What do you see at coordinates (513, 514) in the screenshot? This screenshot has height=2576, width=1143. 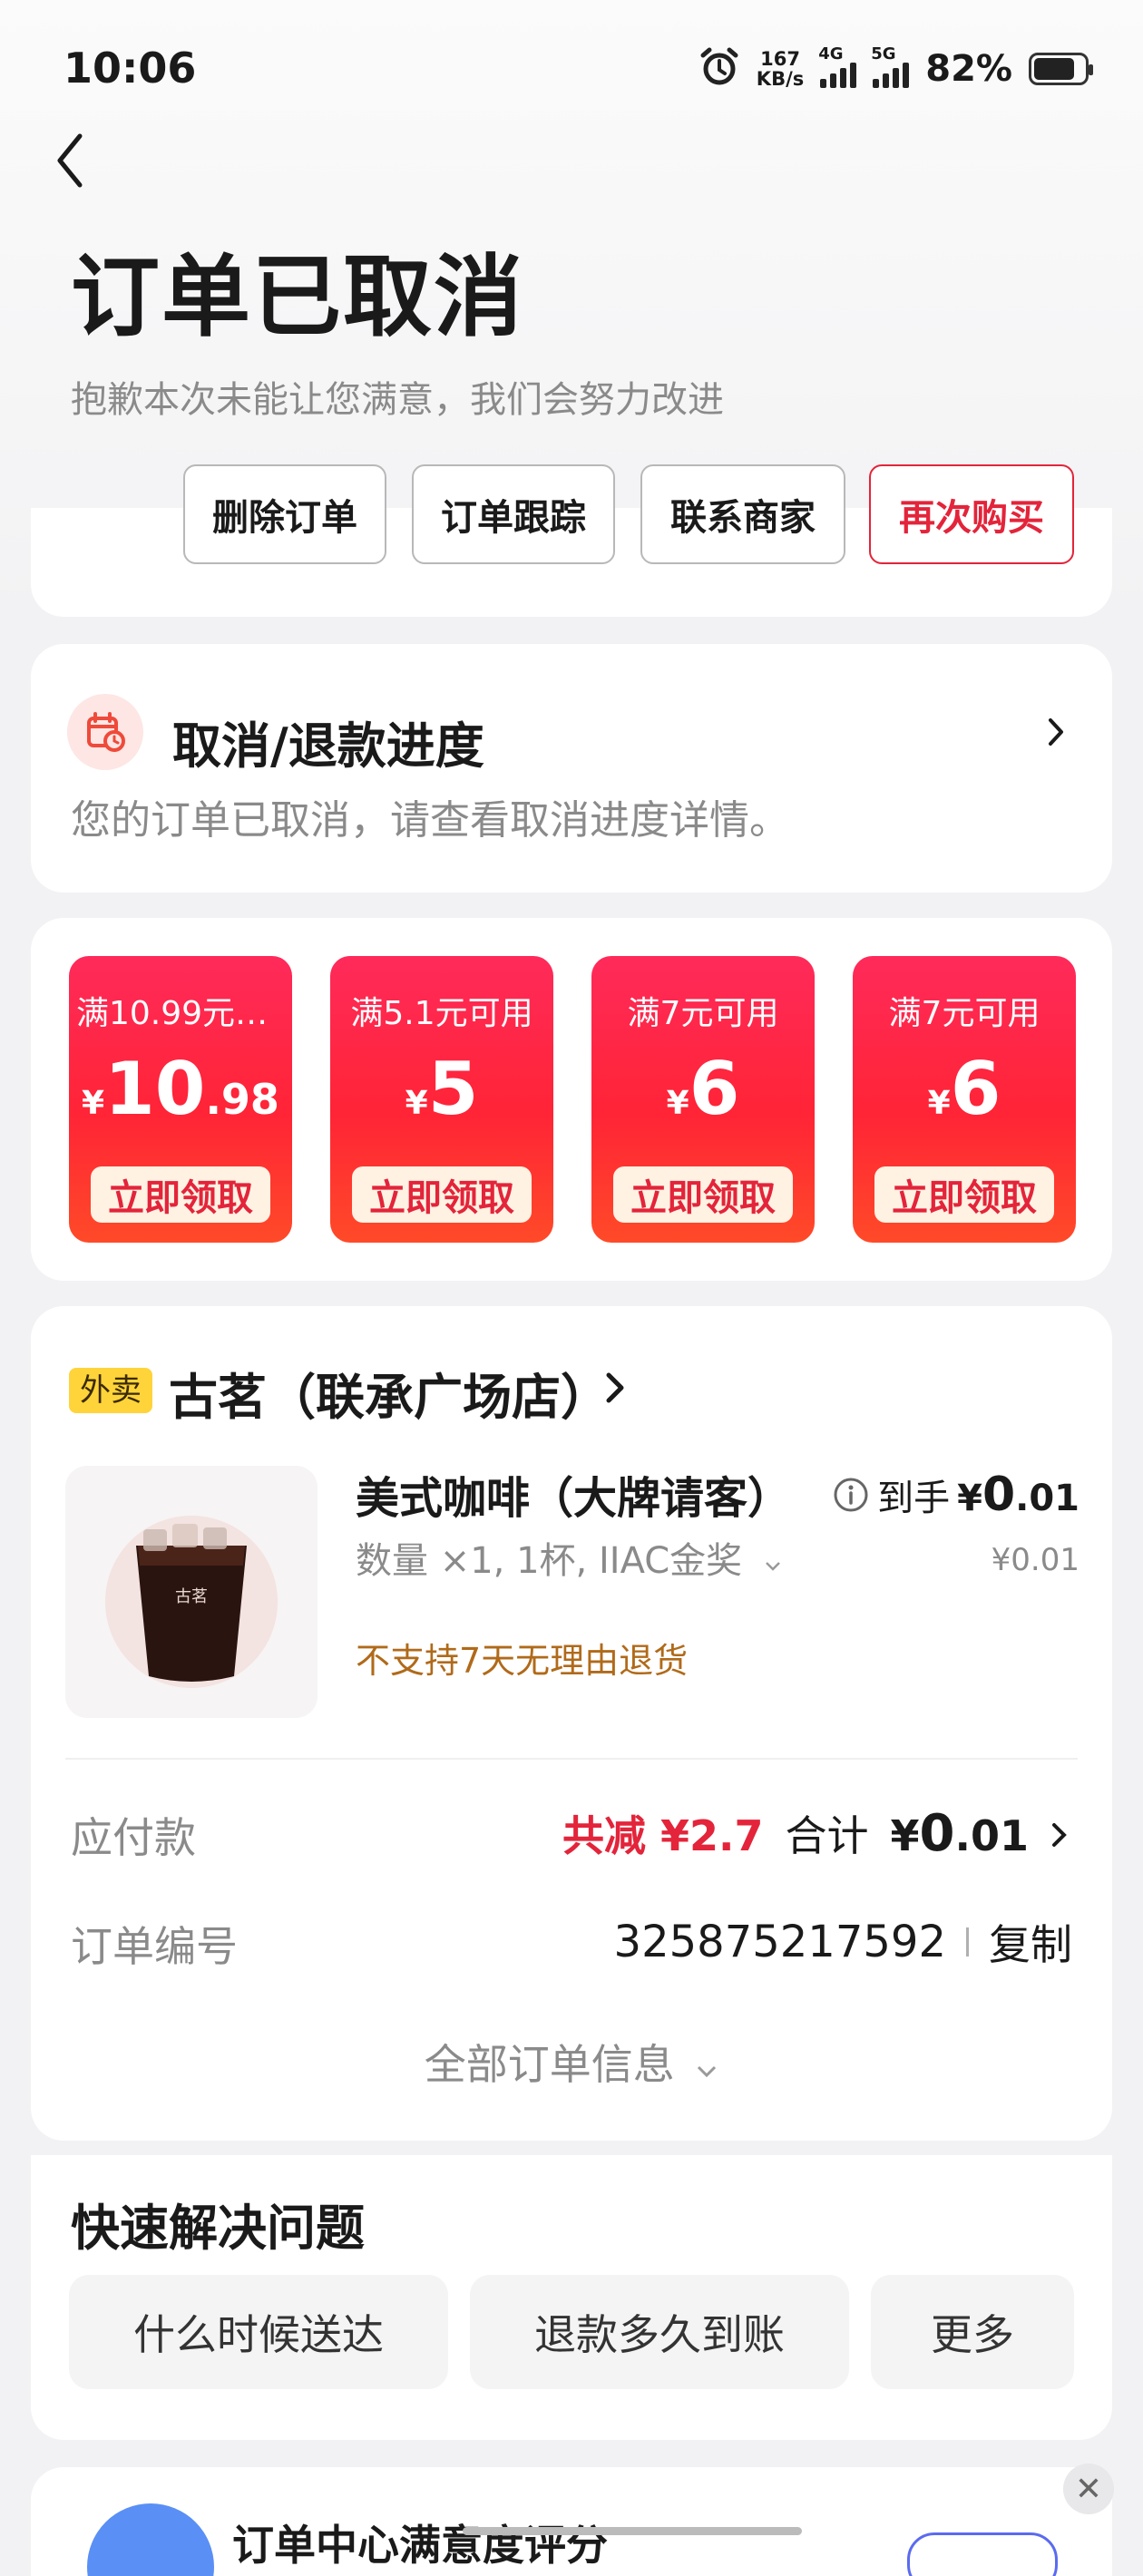 I see `track-order-button: 订单跟踪` at bounding box center [513, 514].